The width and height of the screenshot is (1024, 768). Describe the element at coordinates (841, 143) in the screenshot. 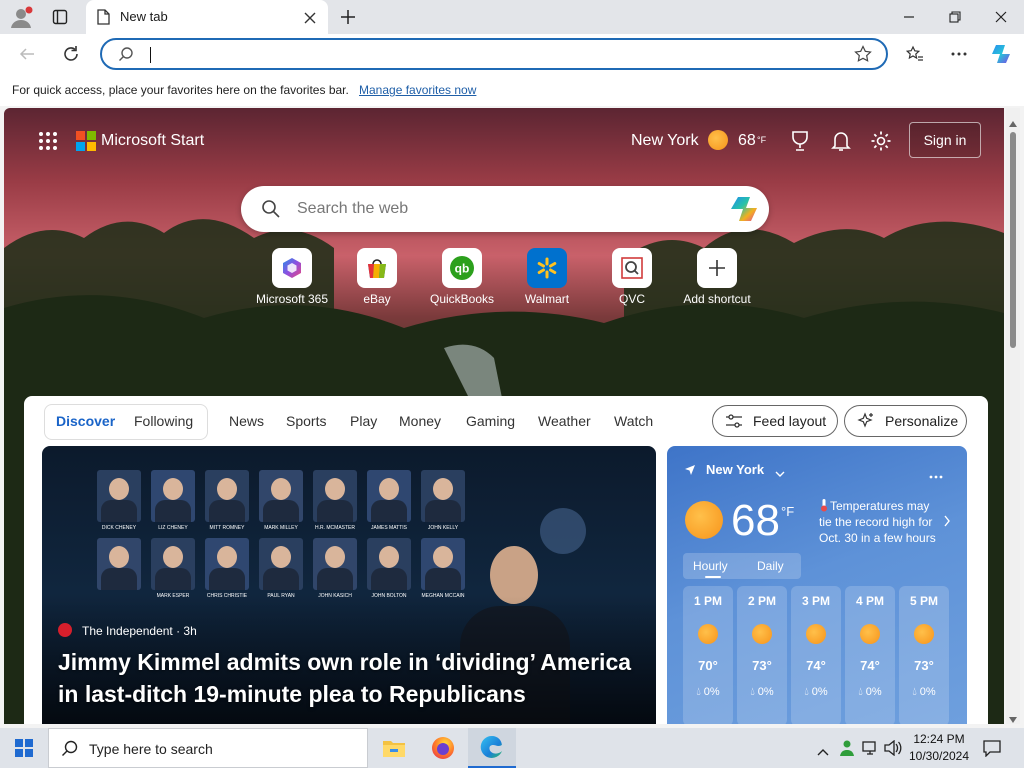

I see `notifications-bell-icon` at that location.